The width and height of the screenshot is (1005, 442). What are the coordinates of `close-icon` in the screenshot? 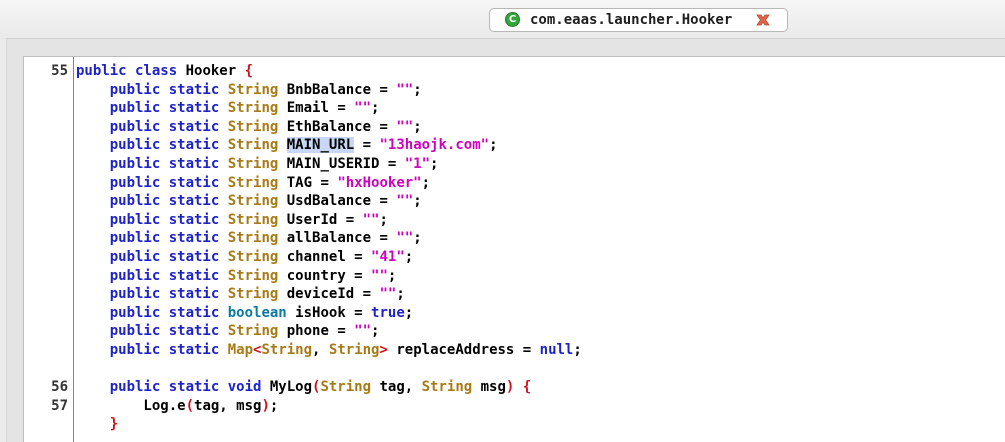 It's located at (763, 20).